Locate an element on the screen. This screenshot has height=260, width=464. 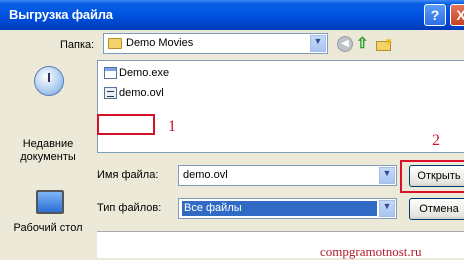
place-label: Рабочий стол is located at coordinates (48, 228).